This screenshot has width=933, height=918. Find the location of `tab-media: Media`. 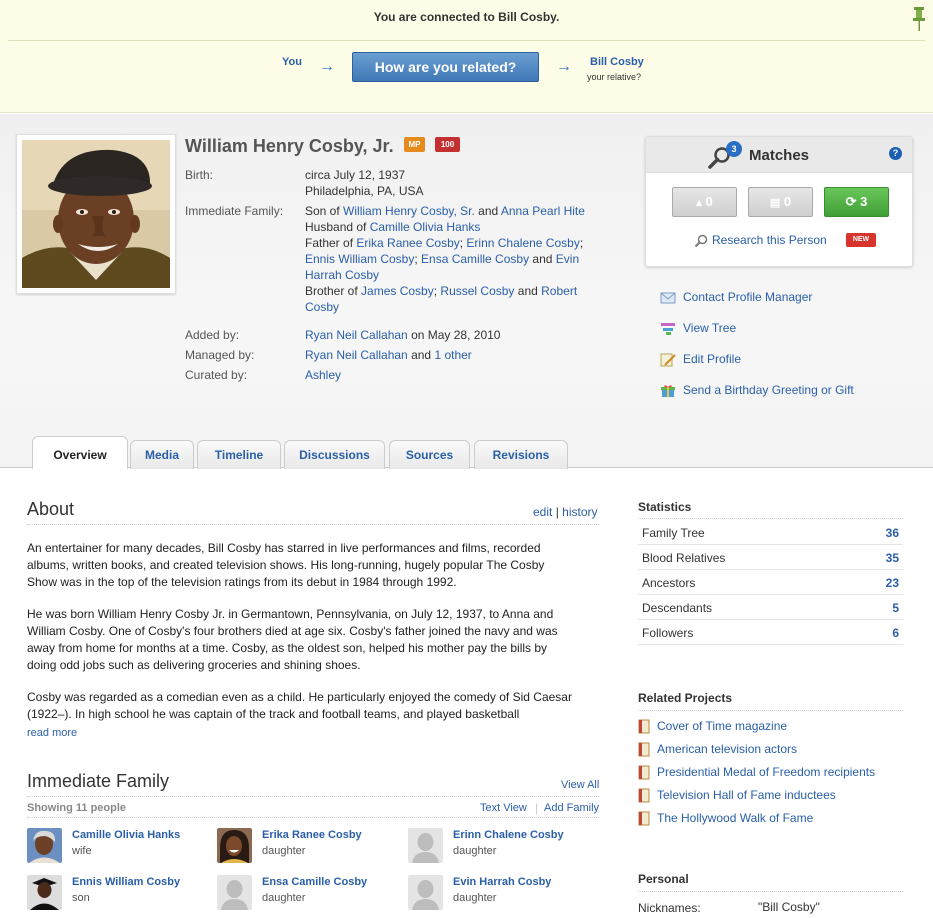

tab-media: Media is located at coordinates (162, 454).